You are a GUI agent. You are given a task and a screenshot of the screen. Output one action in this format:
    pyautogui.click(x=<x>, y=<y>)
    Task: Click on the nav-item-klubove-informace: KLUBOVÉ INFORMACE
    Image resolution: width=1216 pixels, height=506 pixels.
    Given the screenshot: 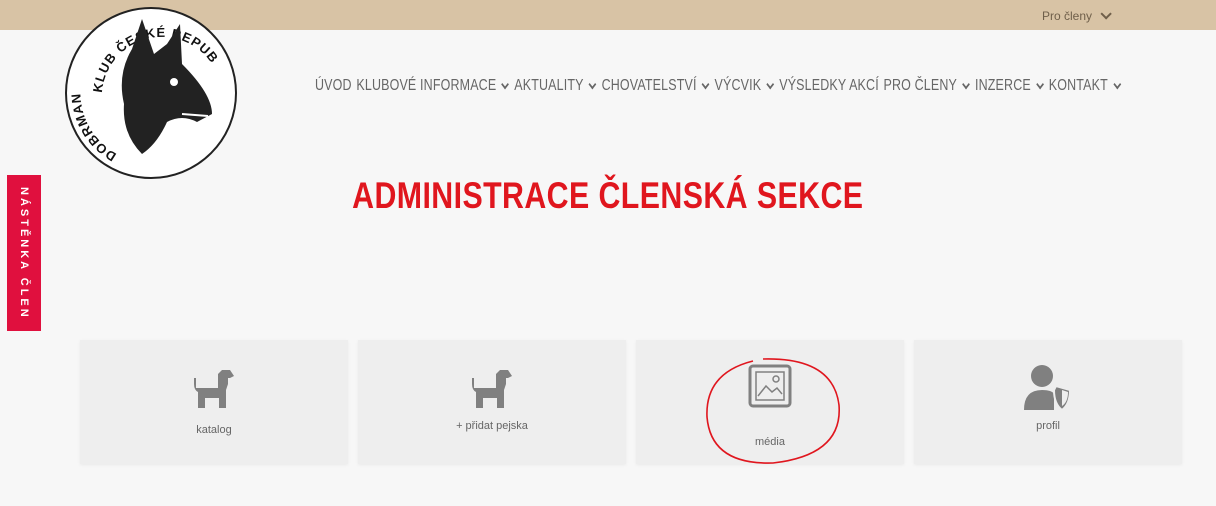 What is the action you would take?
    pyautogui.click(x=433, y=86)
    